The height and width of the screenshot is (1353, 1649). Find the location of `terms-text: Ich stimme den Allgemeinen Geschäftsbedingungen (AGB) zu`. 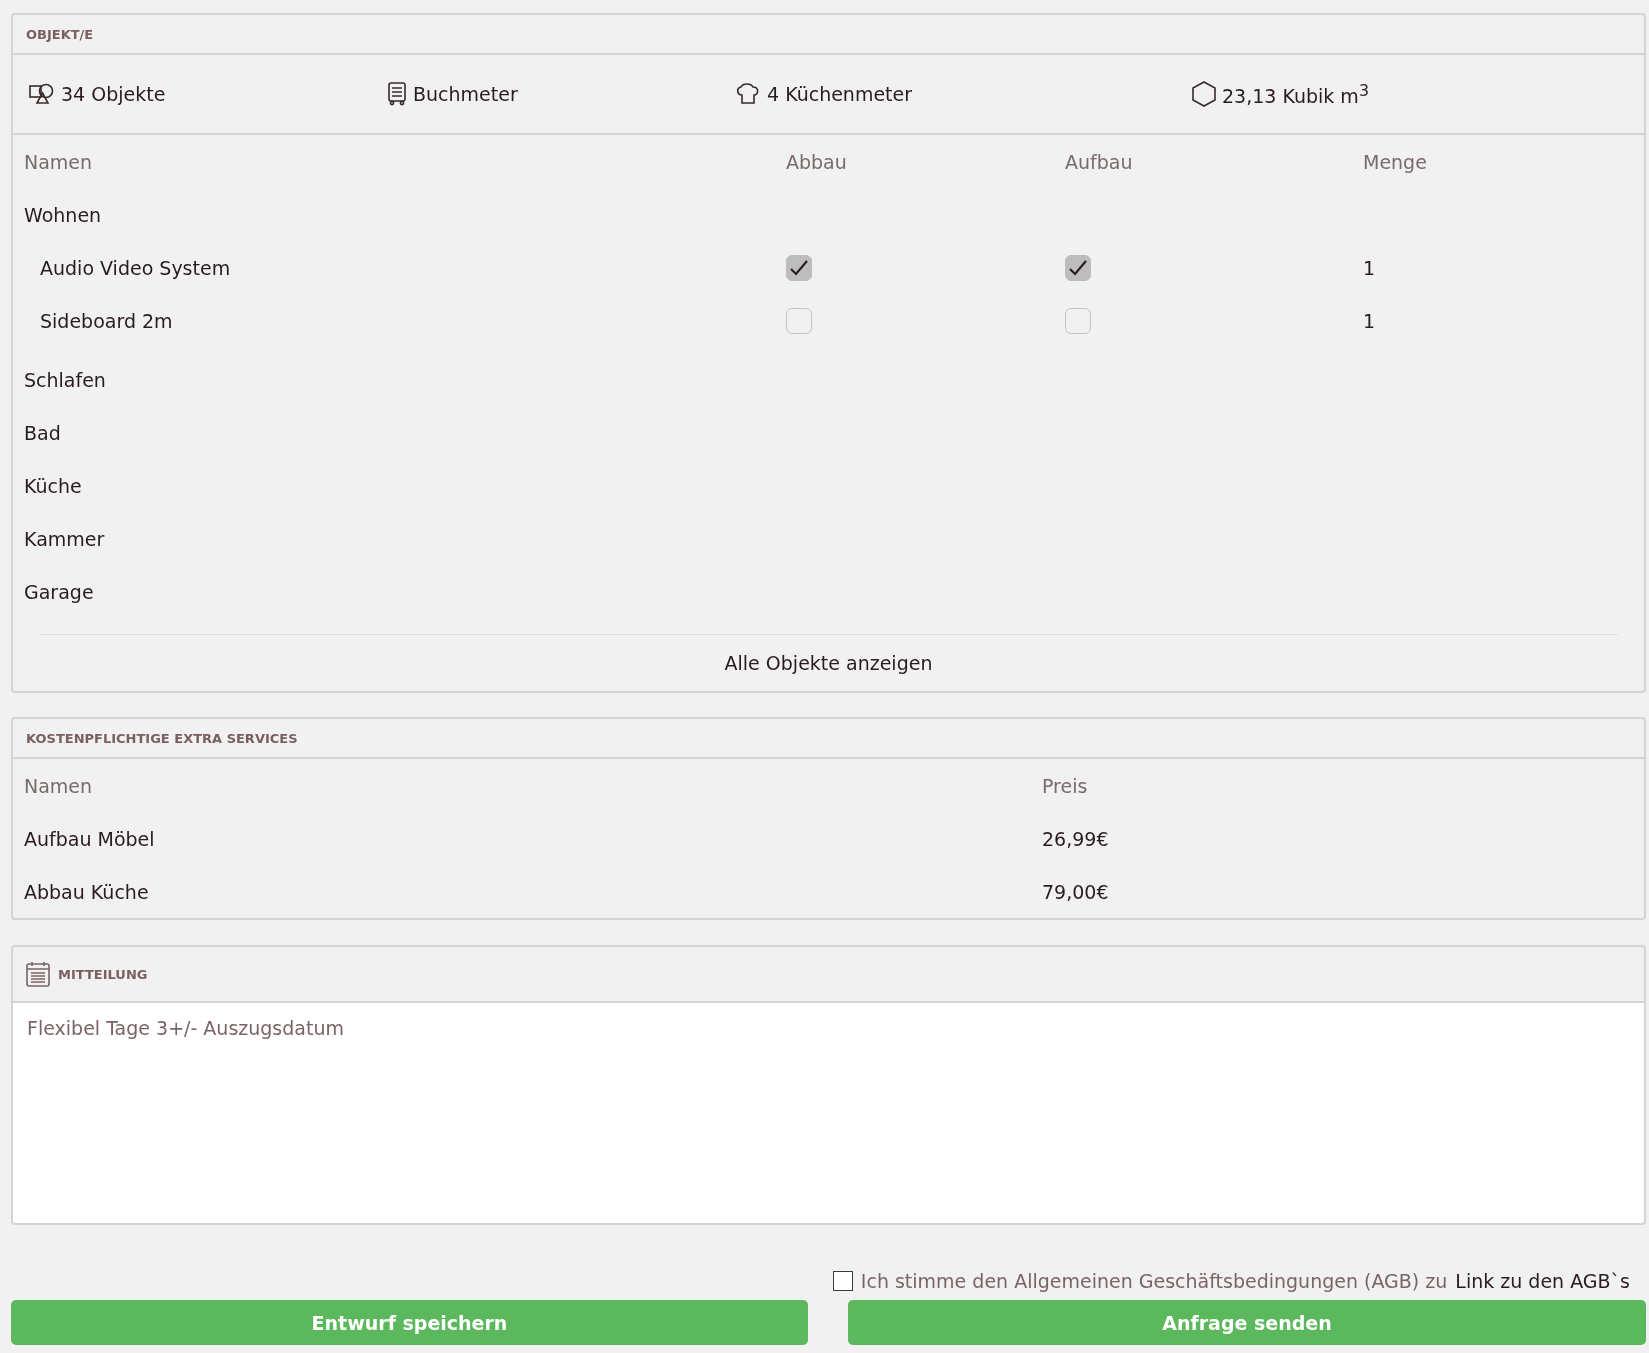

terms-text: Ich stimme den Allgemeinen Geschäftsbedingungen (AGB) zu is located at coordinates (1154, 1281).